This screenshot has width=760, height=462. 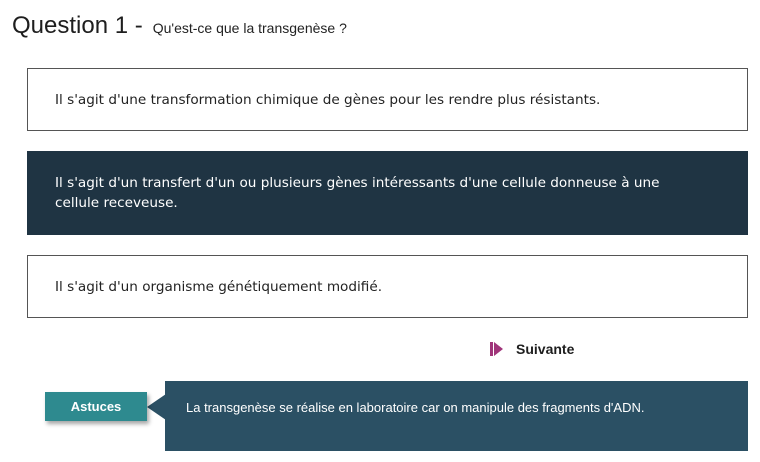 I want to click on question-number: Question 1 -, so click(x=77, y=25).